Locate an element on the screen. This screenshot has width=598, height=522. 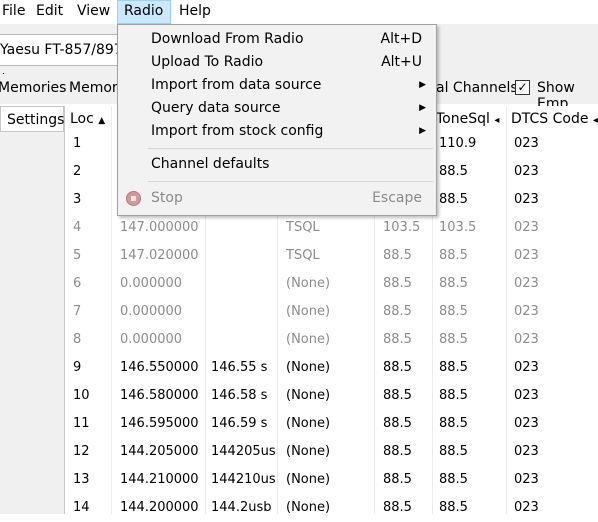
menu-separator is located at coordinates (290, 181).